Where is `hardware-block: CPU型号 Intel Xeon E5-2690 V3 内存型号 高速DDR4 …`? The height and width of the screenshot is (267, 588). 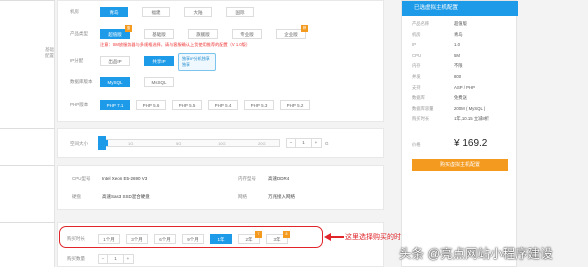
hardware-block: CPU型号 Intel Xeon E5-2690 V3 内存型号 高速DDR4 … is located at coordinates (220, 187).